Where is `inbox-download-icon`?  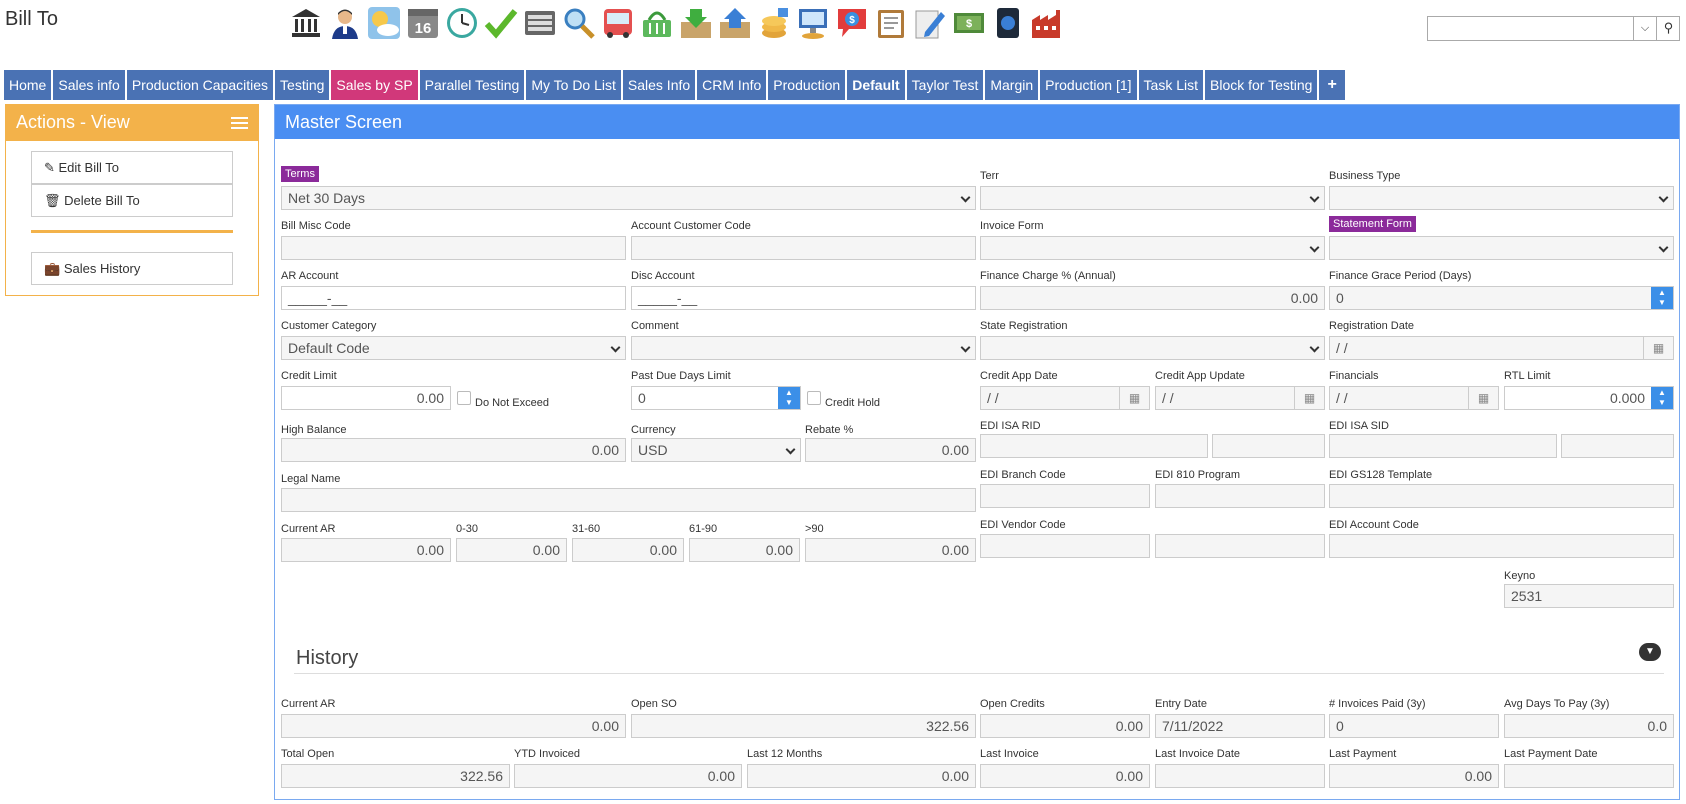 inbox-download-icon is located at coordinates (696, 23).